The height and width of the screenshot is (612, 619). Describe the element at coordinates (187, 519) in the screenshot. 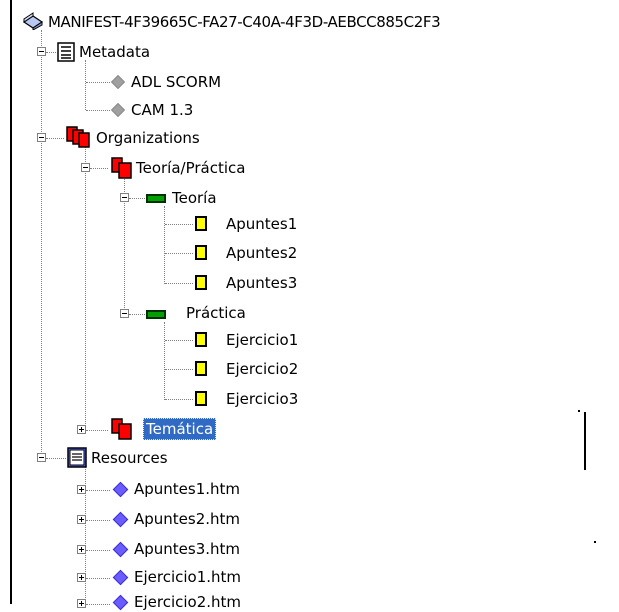

I see `resource-item-label: Apuntes2.htm` at that location.